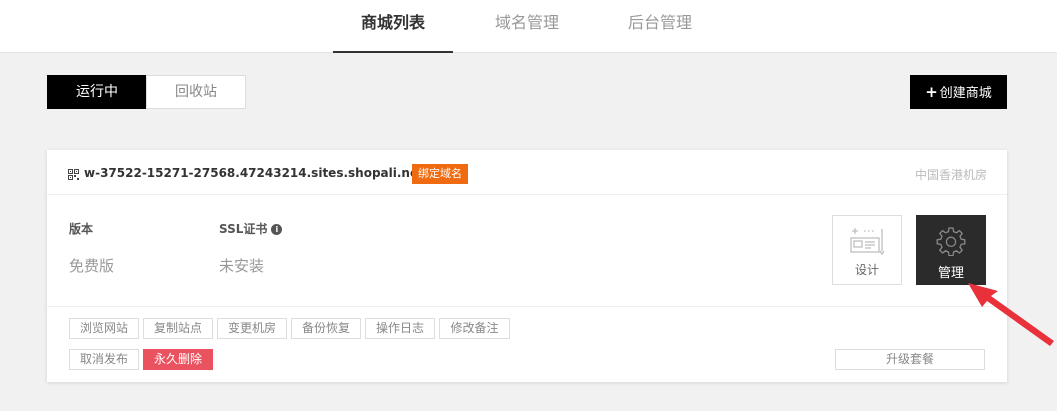 This screenshot has width=1057, height=411. What do you see at coordinates (92, 266) in the screenshot?
I see `version-value: 免费版` at bounding box center [92, 266].